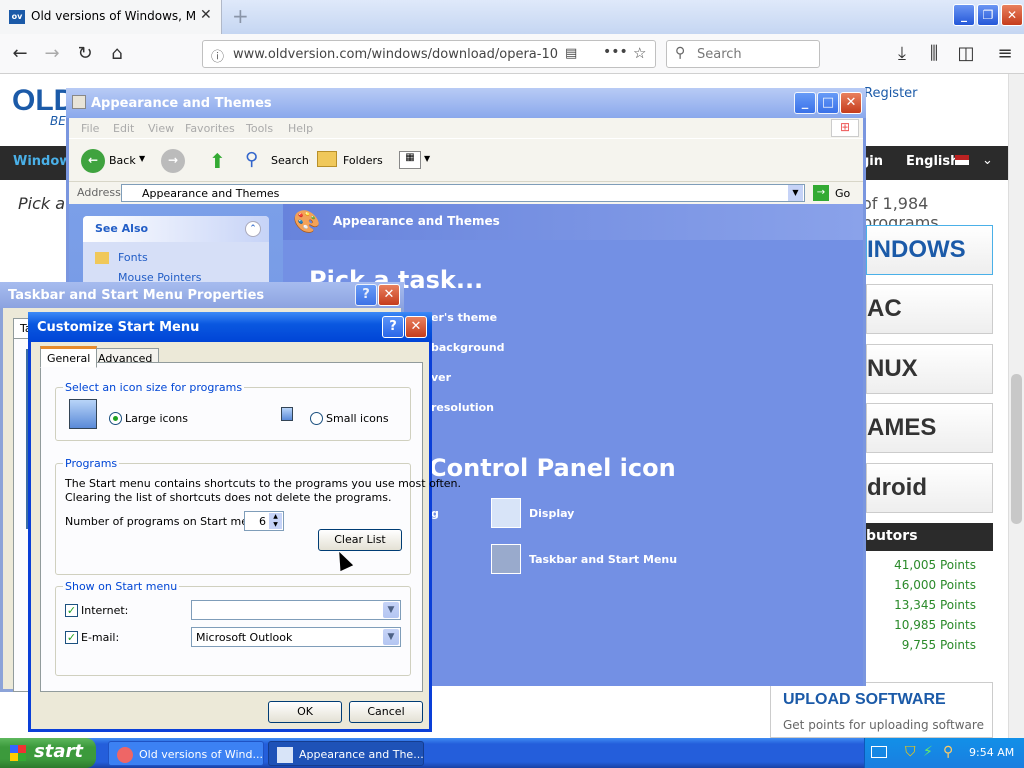 The width and height of the screenshot is (1024, 768). Describe the element at coordinates (1012, 15) in the screenshot. I see `close-window-button: ✕` at that location.